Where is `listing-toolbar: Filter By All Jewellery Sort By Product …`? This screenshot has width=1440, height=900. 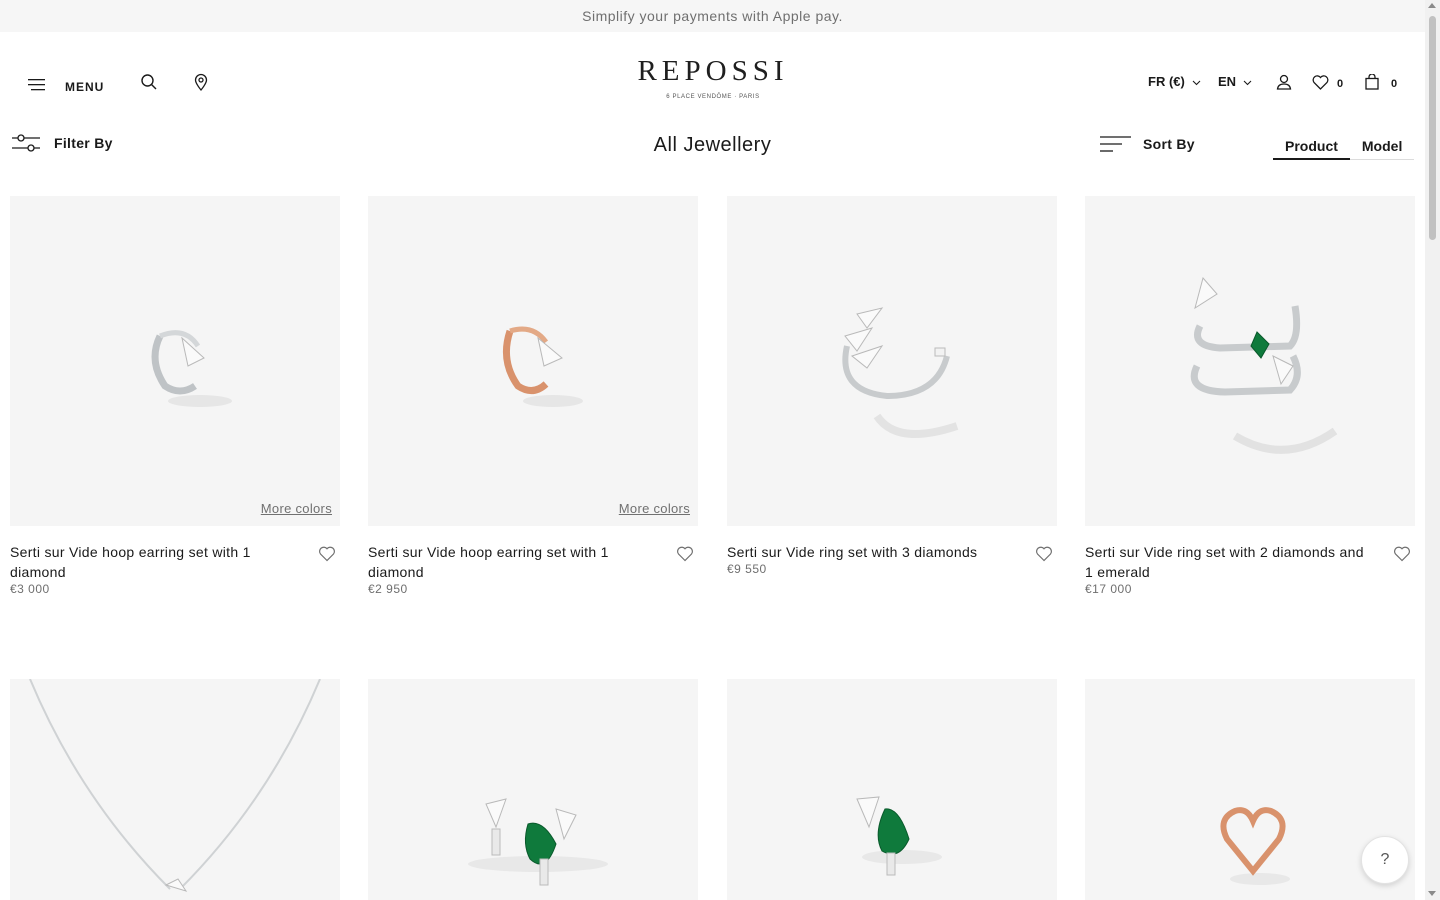 listing-toolbar: Filter By All Jewellery Sort By Product … is located at coordinates (712, 152).